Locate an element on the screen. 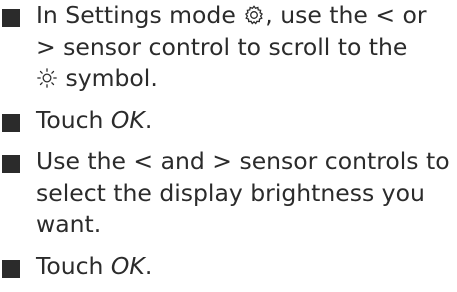 The image size is (457, 292). step-text: and is located at coordinates (183, 161).